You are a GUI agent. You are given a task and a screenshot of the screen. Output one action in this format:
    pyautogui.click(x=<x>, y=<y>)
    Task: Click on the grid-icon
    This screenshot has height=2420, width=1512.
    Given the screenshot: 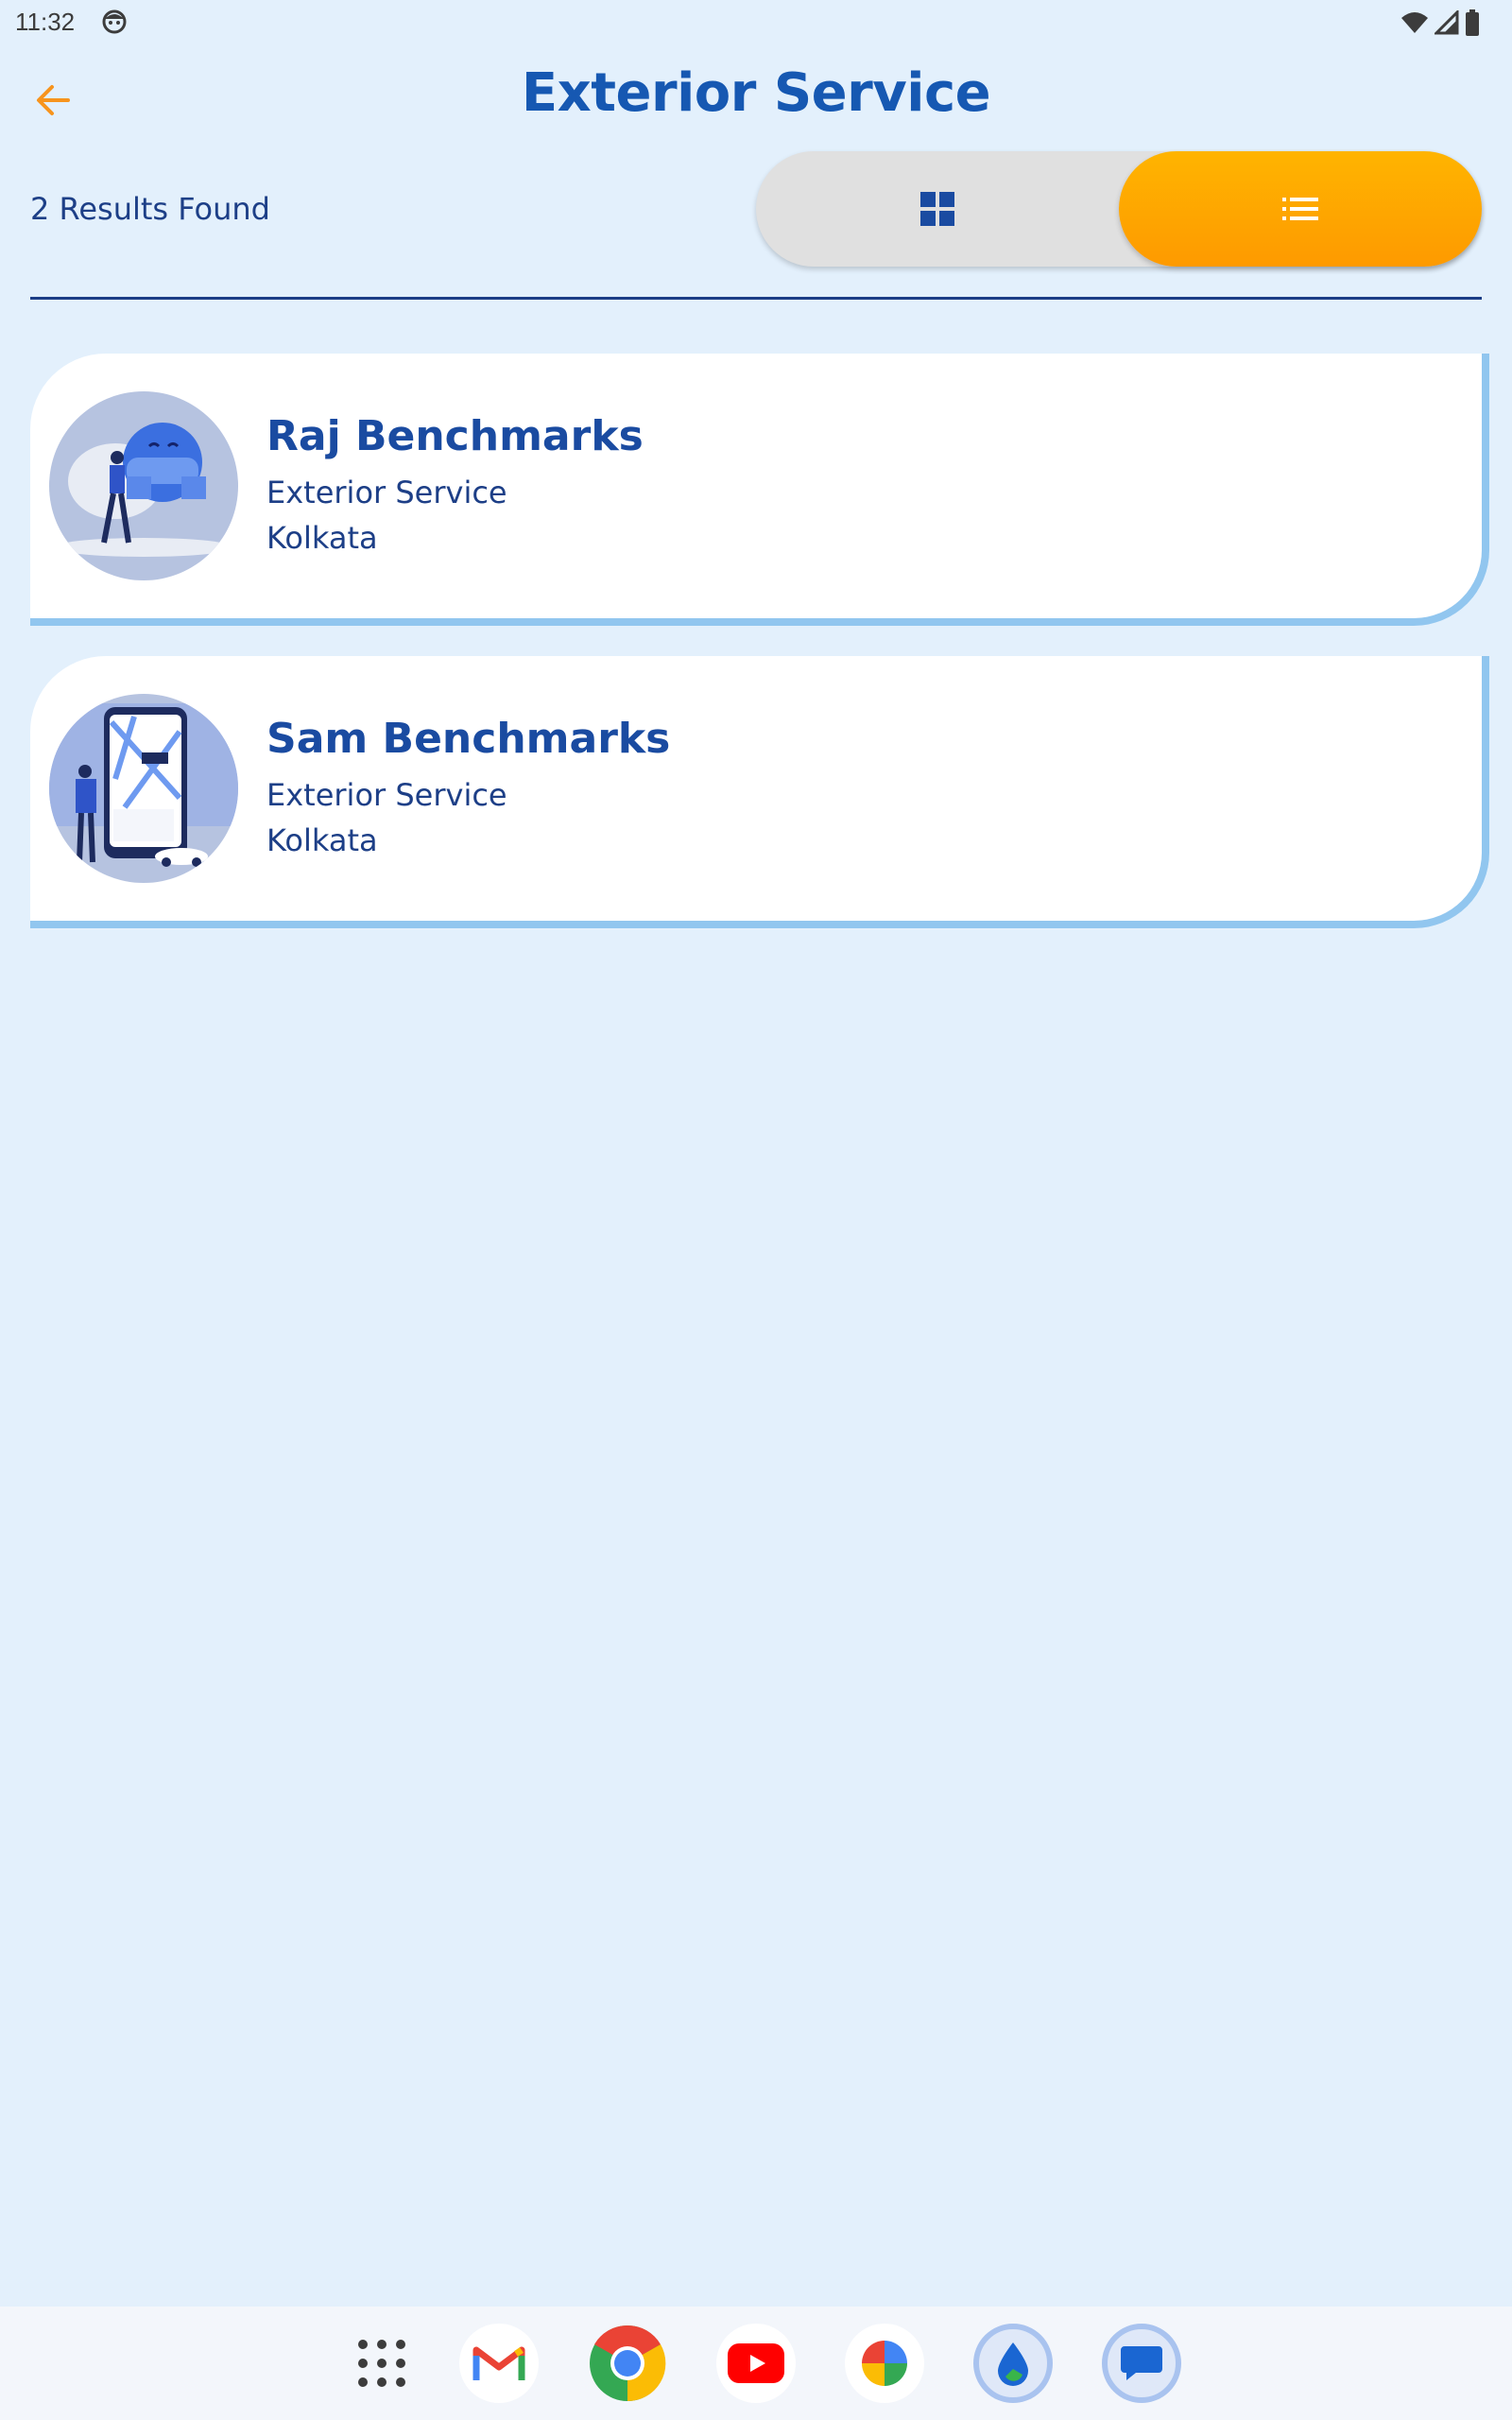 What is the action you would take?
    pyautogui.click(x=937, y=209)
    